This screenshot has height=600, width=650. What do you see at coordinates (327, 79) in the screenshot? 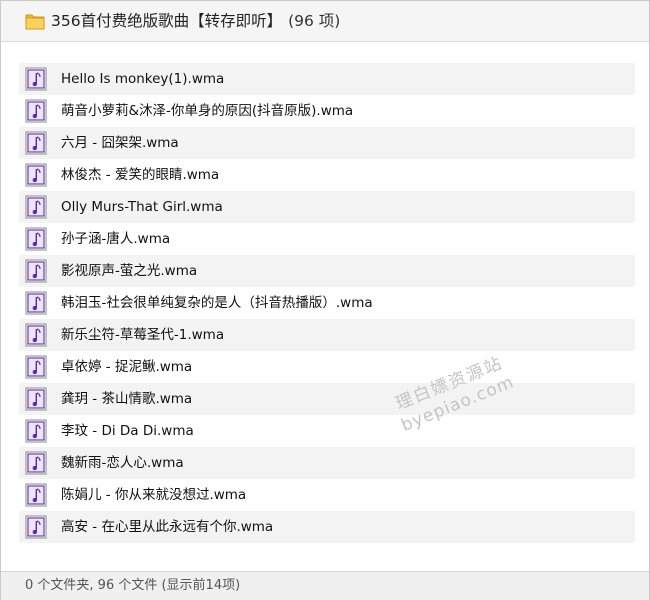
I see `list-item: Hello Is monkey(1).wma` at bounding box center [327, 79].